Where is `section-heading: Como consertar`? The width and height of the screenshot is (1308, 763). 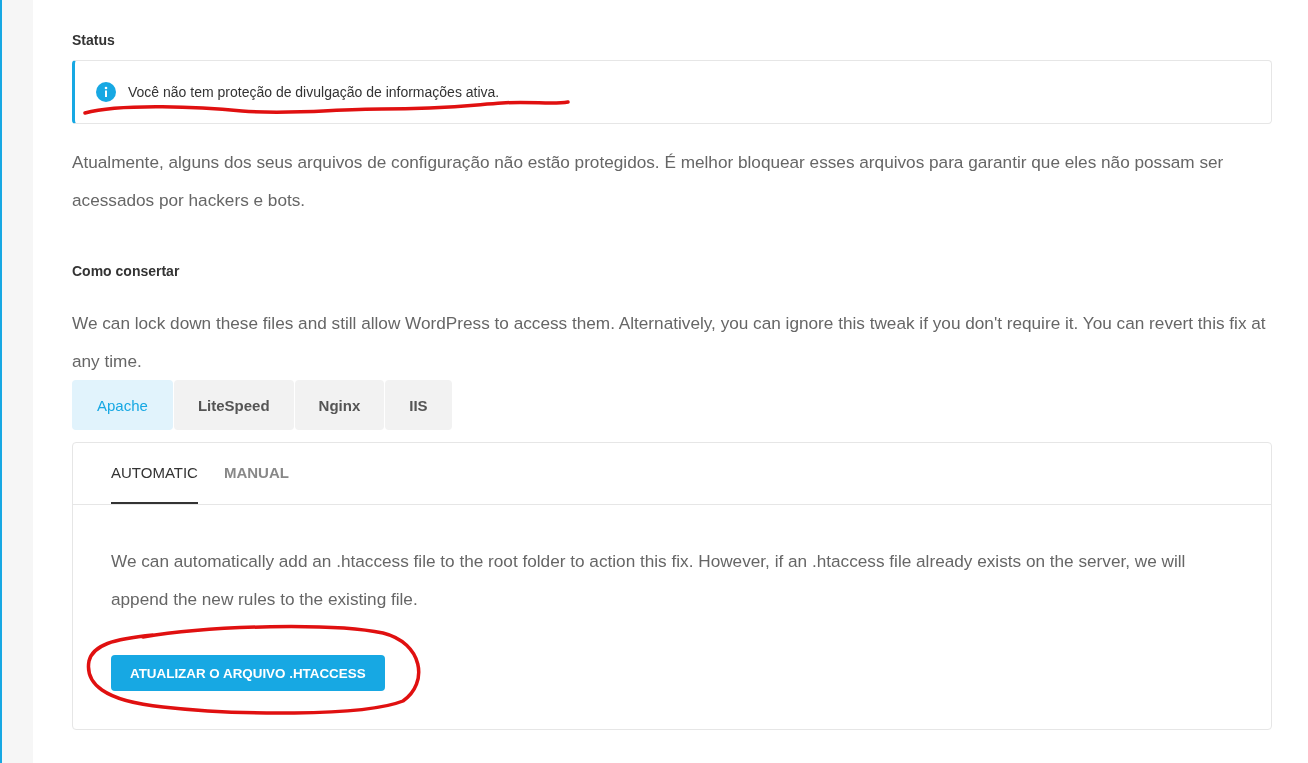 section-heading: Como consertar is located at coordinates (126, 271).